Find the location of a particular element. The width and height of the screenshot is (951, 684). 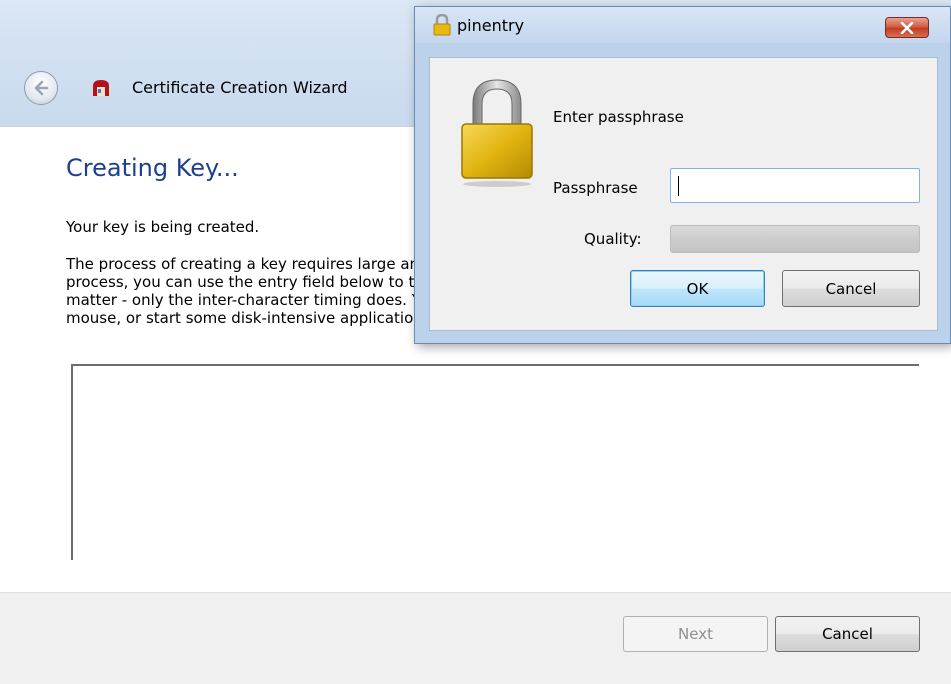

quality-label: Quality: is located at coordinates (613, 239).